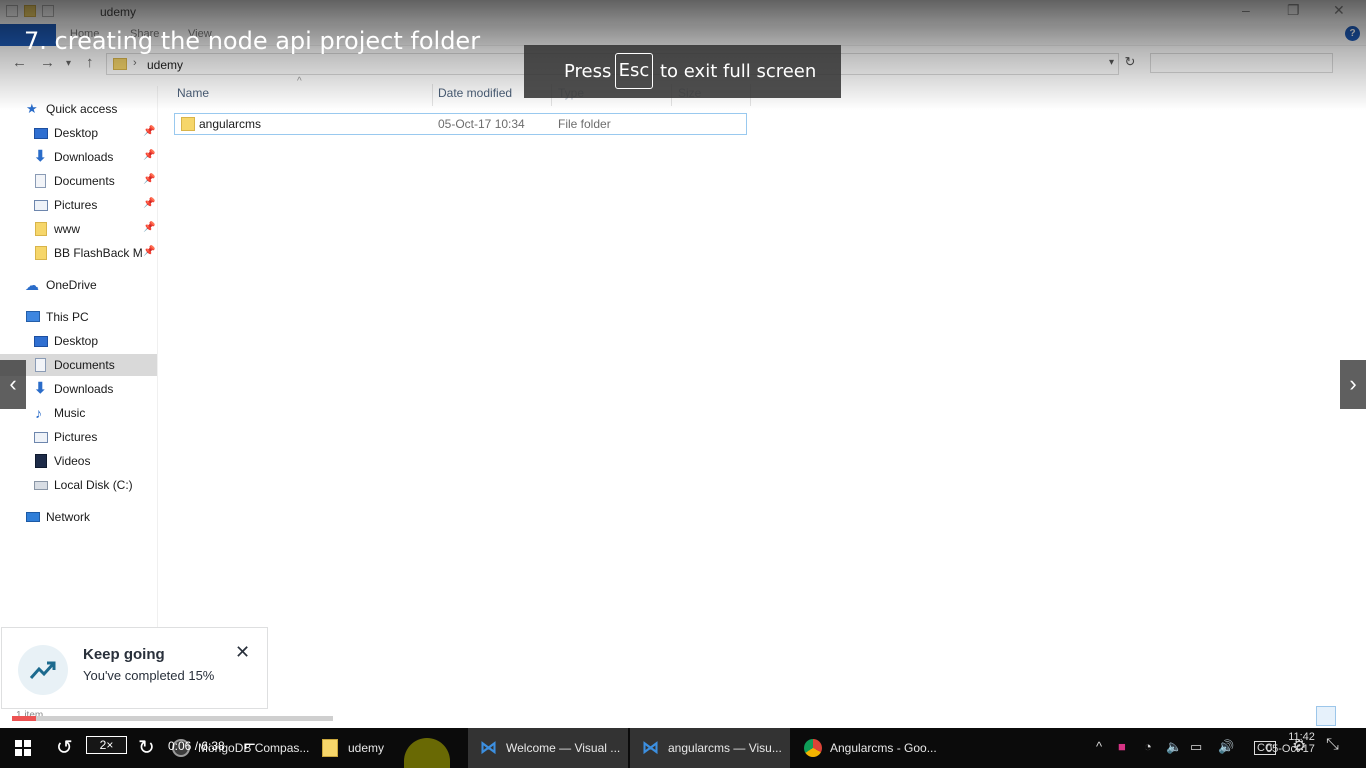  I want to click on recent-locations-icon: ▾, so click(68, 63).